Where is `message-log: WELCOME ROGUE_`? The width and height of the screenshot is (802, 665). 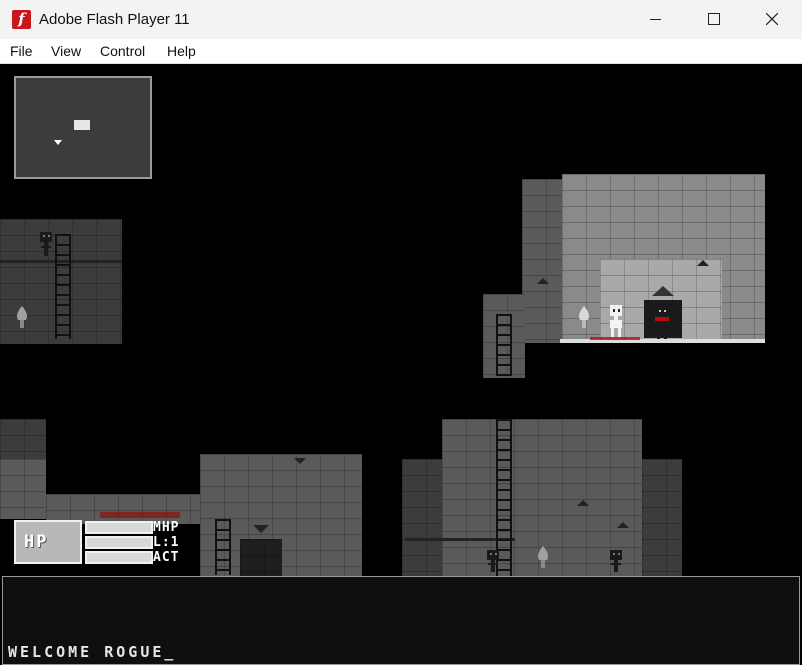
message-log: WELCOME ROGUE_ is located at coordinates (401, 620).